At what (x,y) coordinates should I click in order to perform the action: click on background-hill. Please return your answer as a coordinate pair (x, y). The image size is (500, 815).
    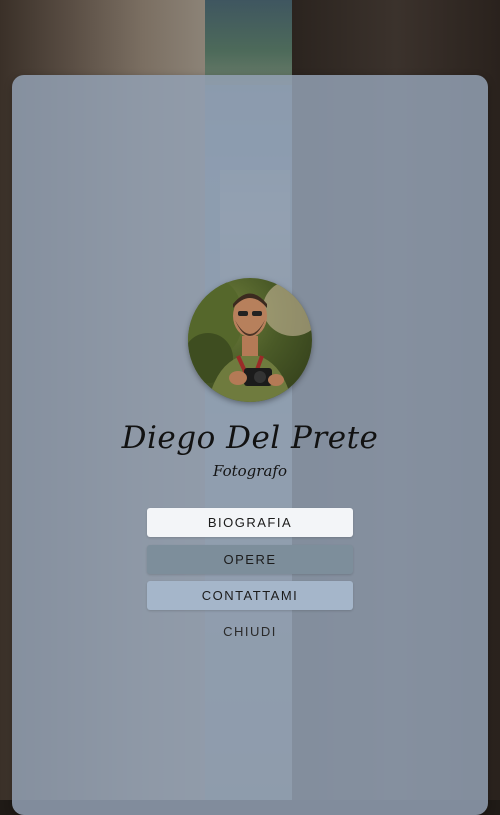
    Looking at the image, I should click on (248, 42).